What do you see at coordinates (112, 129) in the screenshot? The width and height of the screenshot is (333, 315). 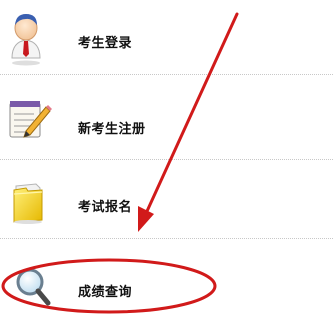 I see `menu-item-label: 新考生注册` at bounding box center [112, 129].